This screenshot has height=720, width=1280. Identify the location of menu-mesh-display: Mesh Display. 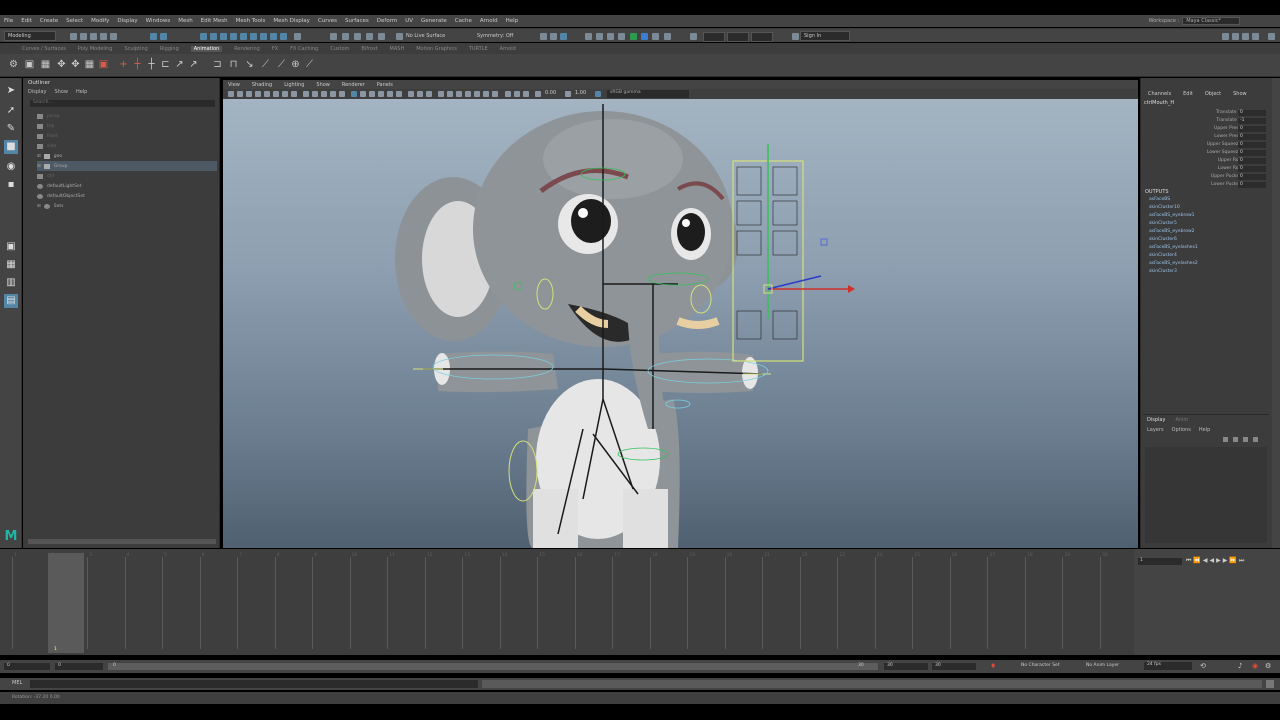
(291, 21).